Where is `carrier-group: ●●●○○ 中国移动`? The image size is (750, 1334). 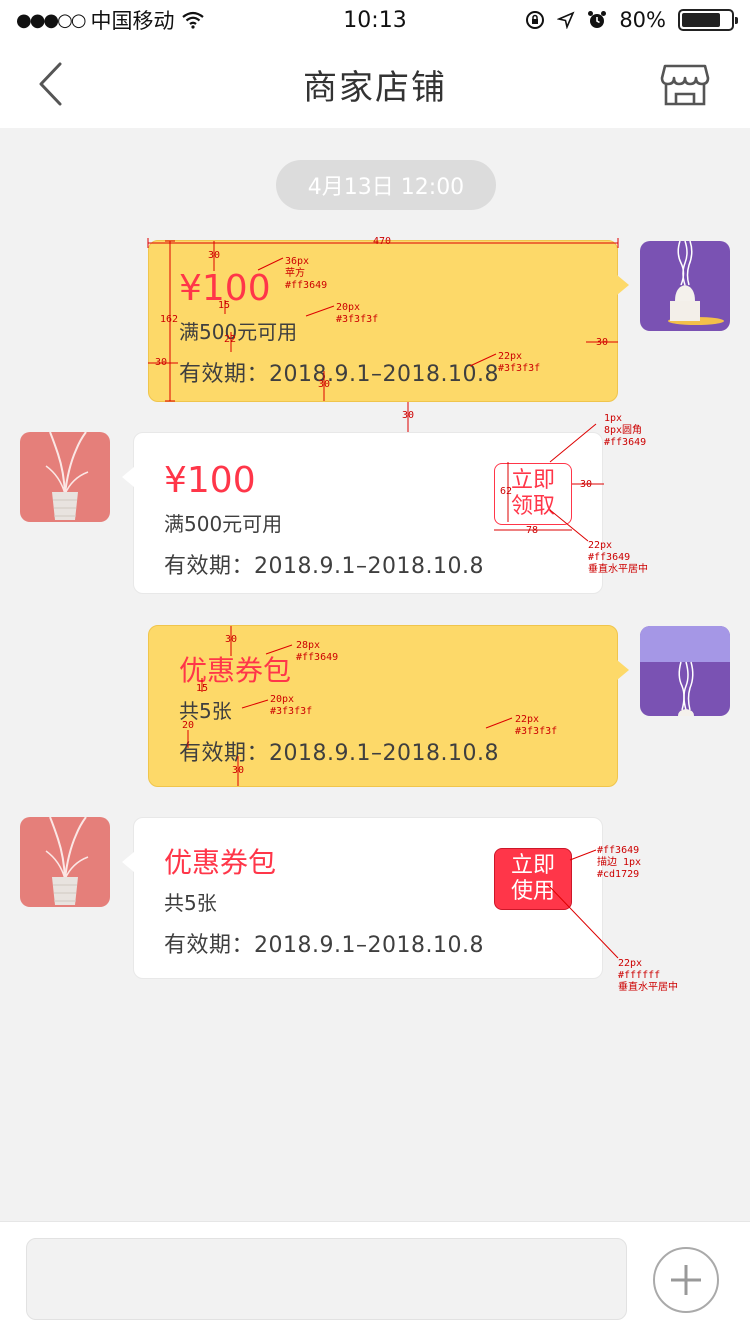 carrier-group: ●●●○○ 中国移动 is located at coordinates (110, 20).